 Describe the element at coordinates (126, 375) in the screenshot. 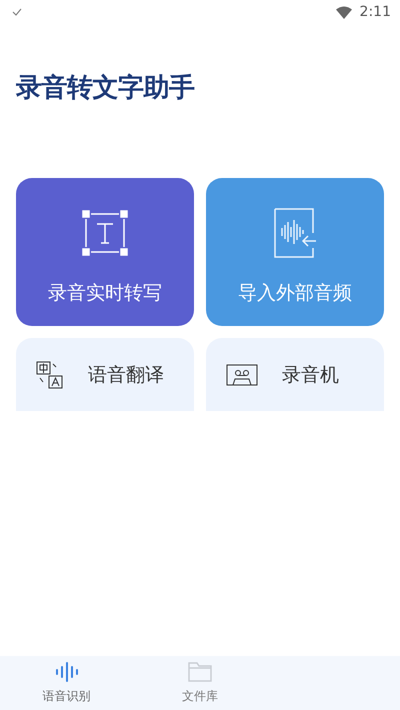

I see `card-label: 语音翻译` at that location.